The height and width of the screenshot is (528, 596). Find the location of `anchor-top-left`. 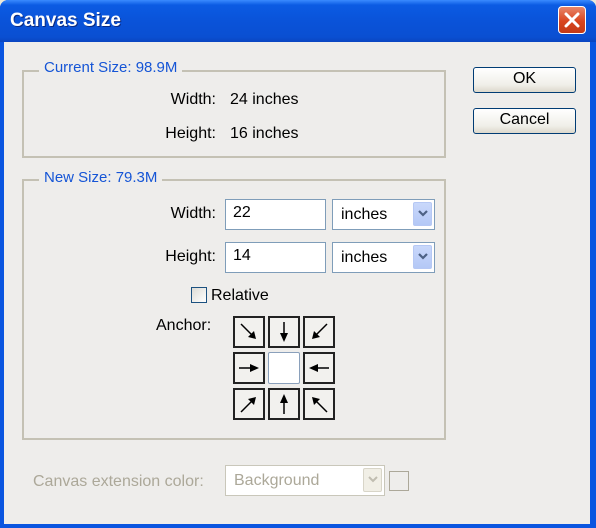

anchor-top-left is located at coordinates (249, 332).